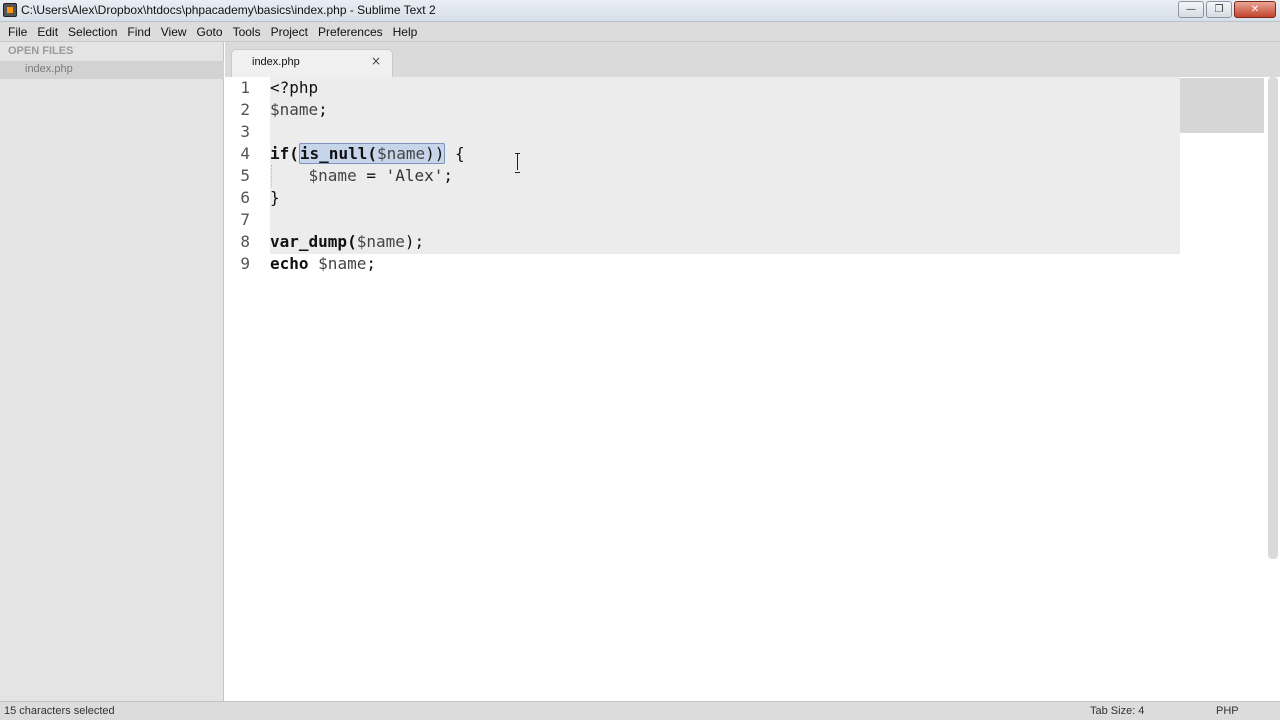 The image size is (1280, 720). I want to click on close-window-icon: ✕, so click(1255, 9).